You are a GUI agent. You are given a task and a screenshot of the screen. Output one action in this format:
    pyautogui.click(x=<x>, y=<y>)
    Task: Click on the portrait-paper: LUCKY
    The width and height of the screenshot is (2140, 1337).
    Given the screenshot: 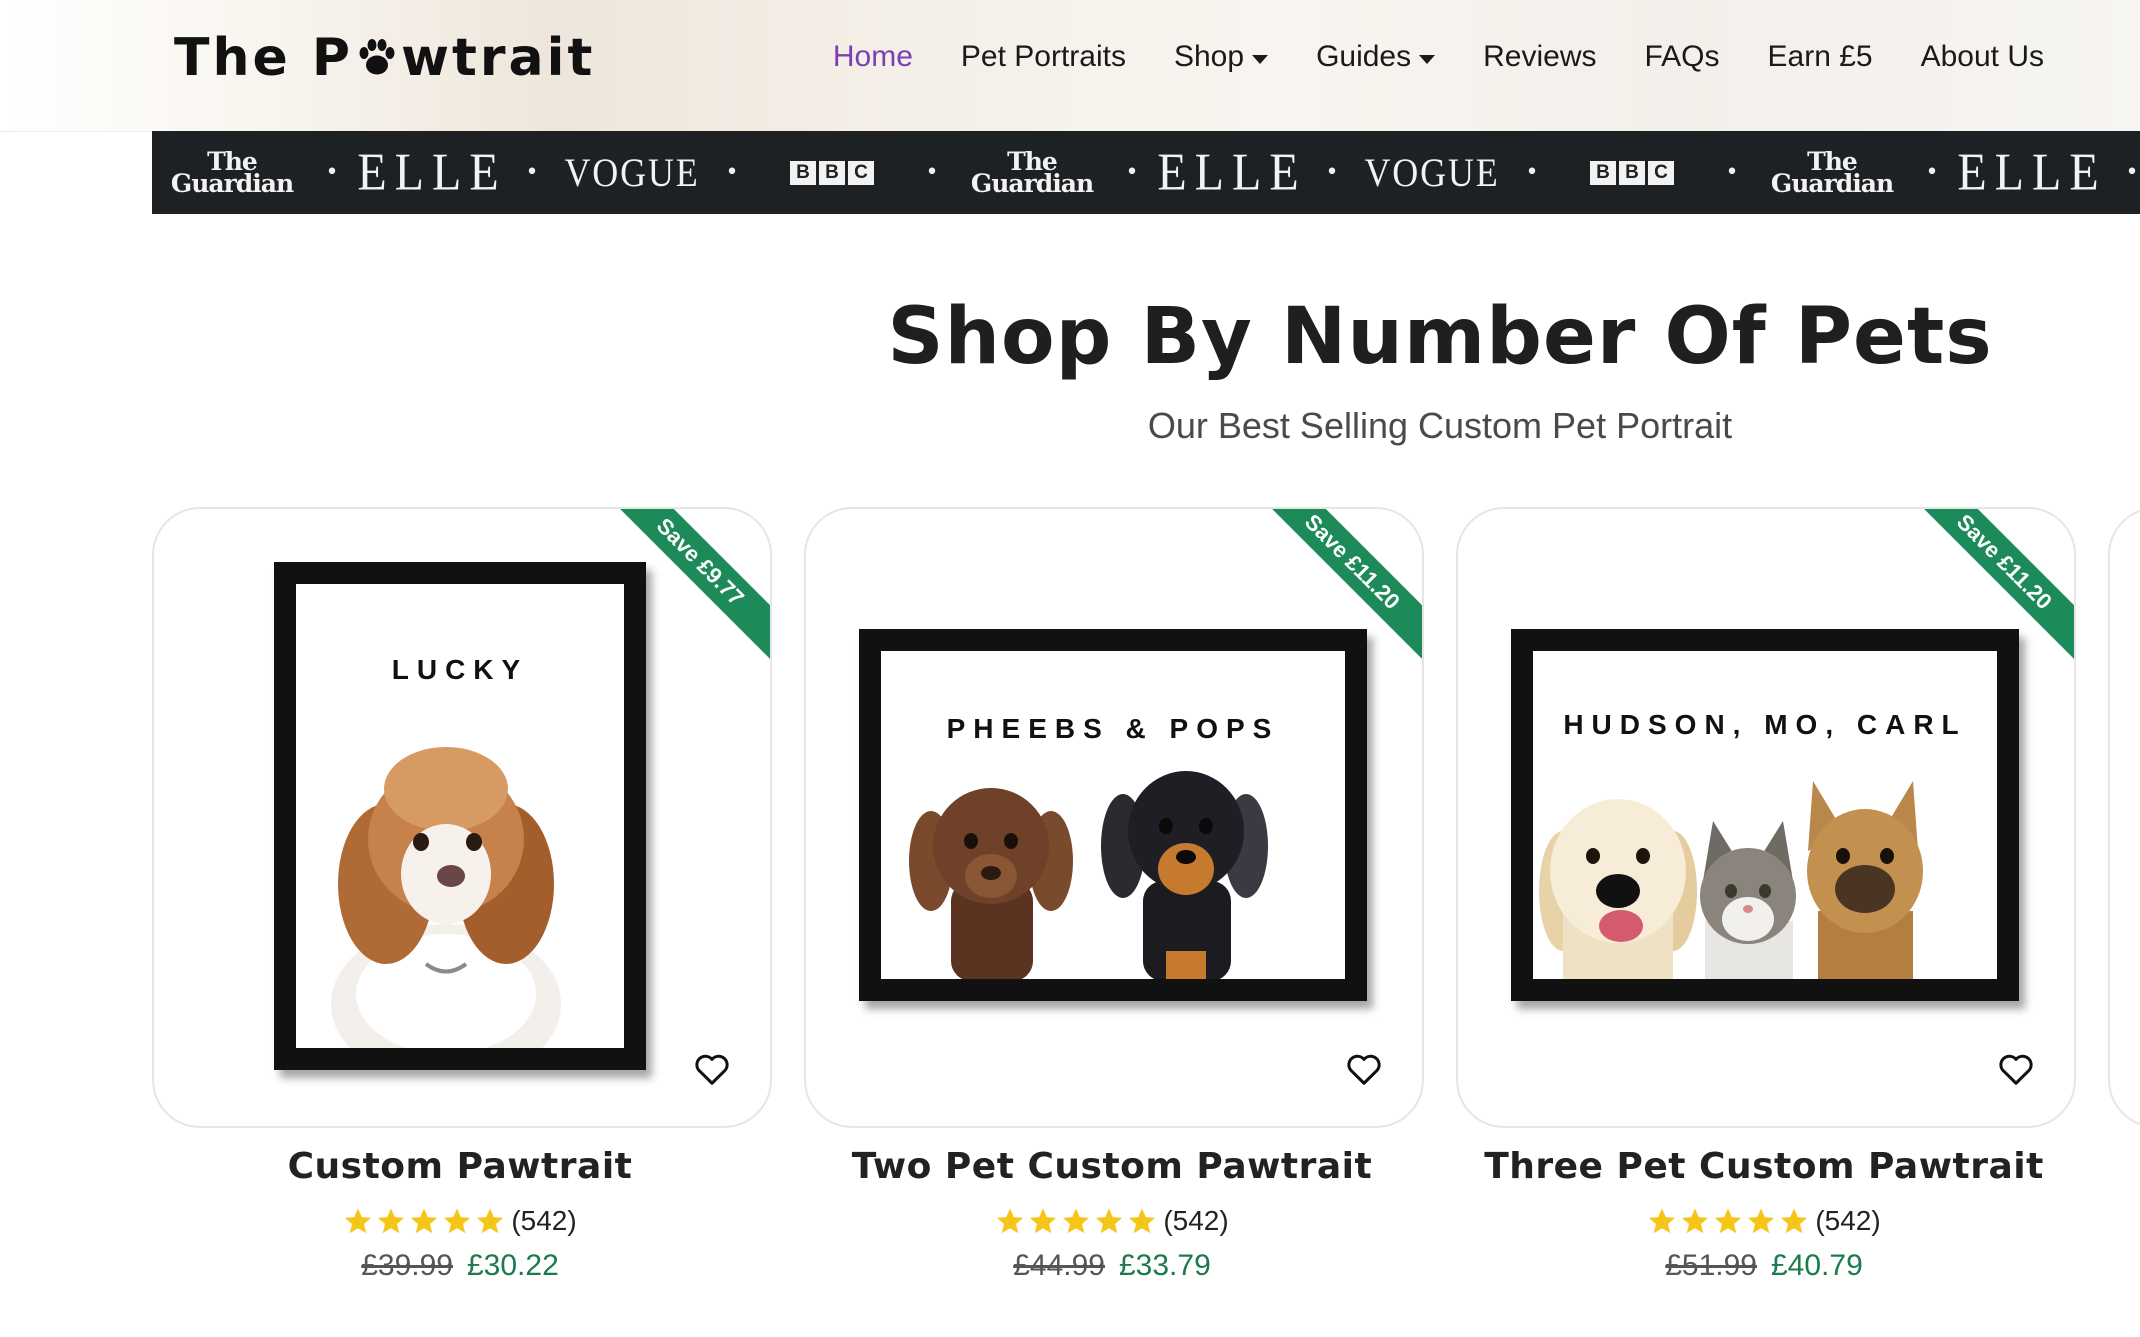 What is the action you would take?
    pyautogui.click(x=460, y=816)
    